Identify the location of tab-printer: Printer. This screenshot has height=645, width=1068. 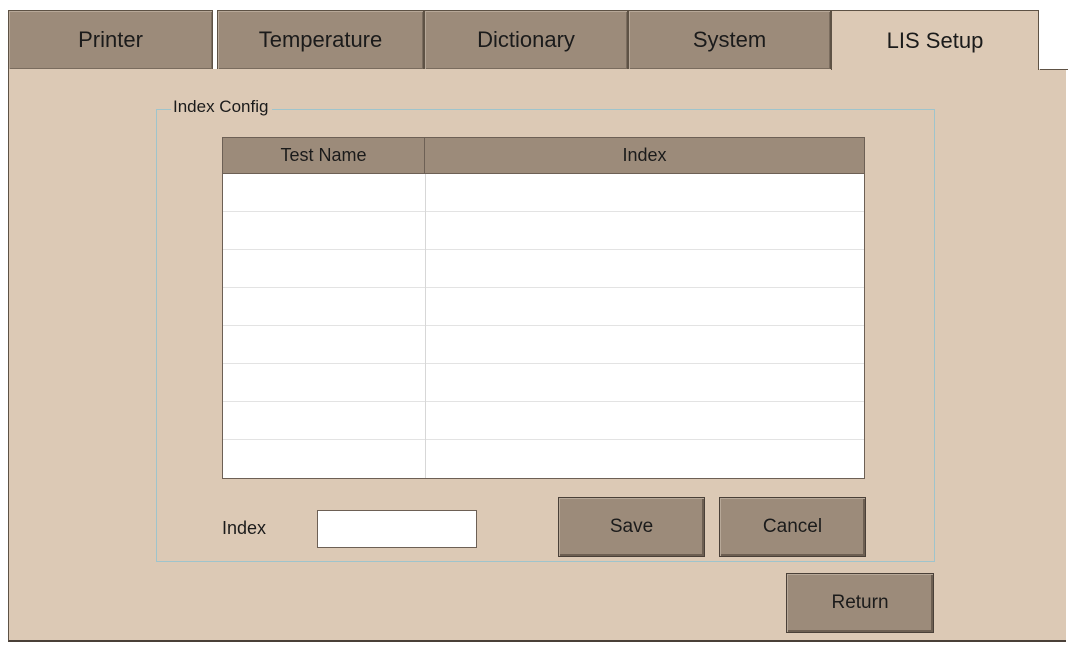
(110, 40).